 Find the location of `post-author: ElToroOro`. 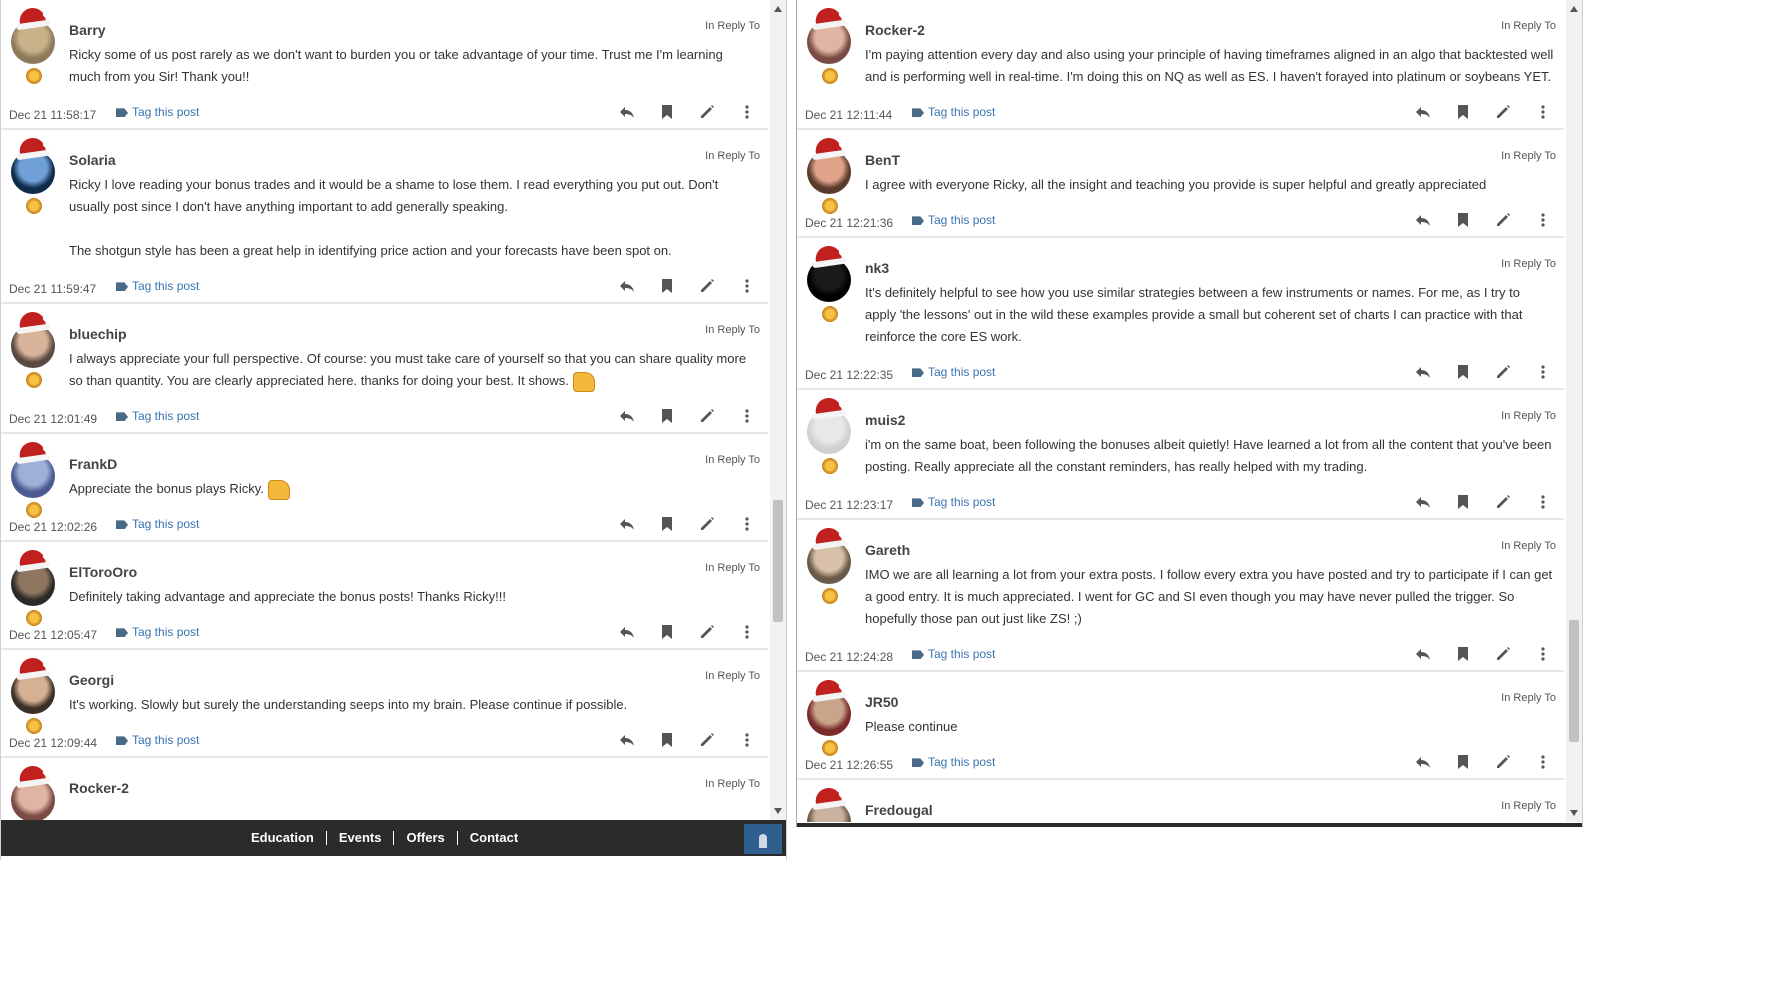

post-author: ElToroOro is located at coordinates (103, 572).